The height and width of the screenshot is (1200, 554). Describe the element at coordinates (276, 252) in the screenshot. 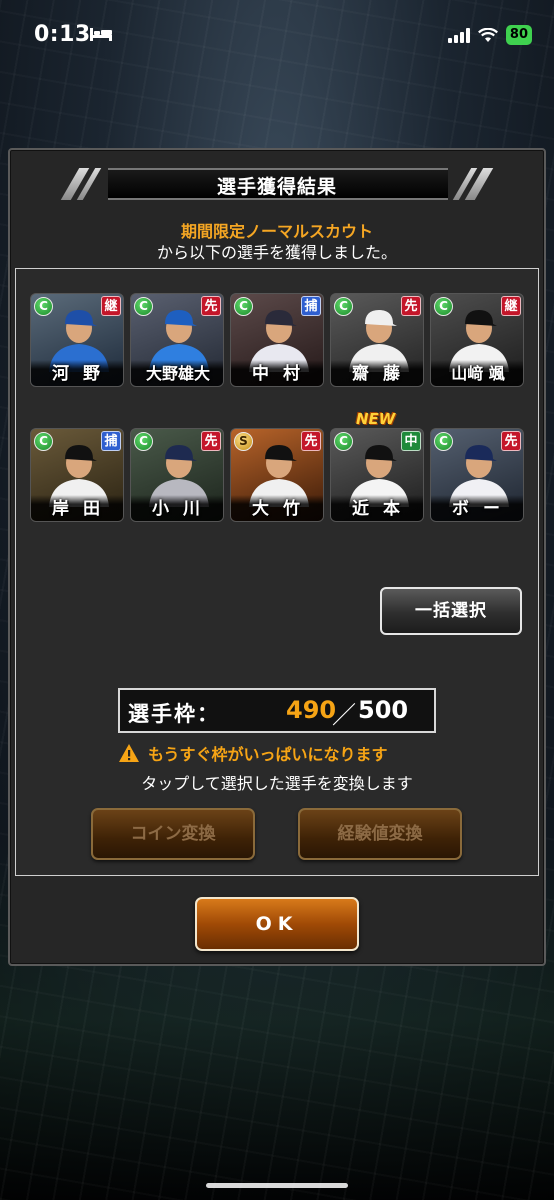

I see `result-message: から以下の選手を獲得しました。` at that location.